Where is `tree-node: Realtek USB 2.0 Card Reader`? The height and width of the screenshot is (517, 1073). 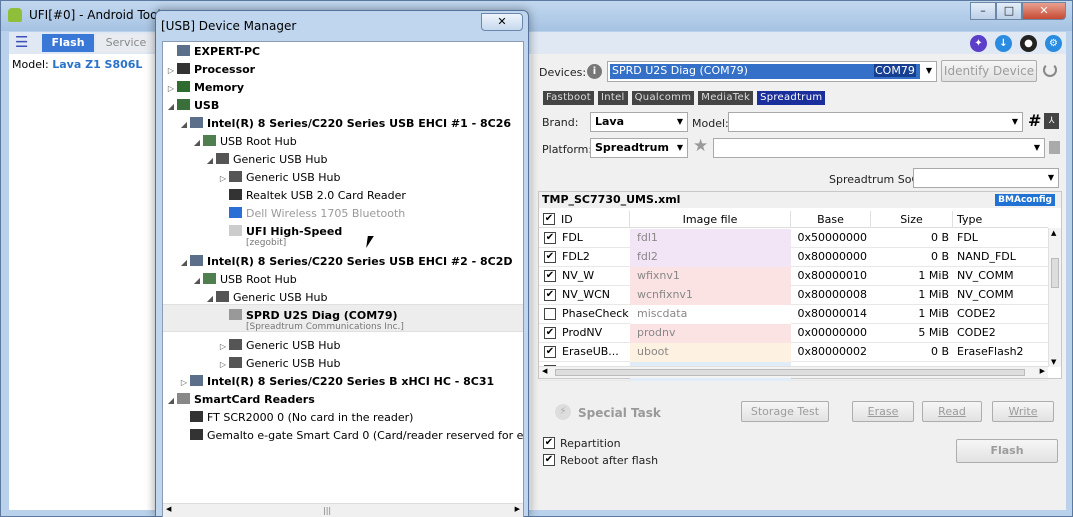 tree-node: Realtek USB 2.0 Card Reader is located at coordinates (311, 195).